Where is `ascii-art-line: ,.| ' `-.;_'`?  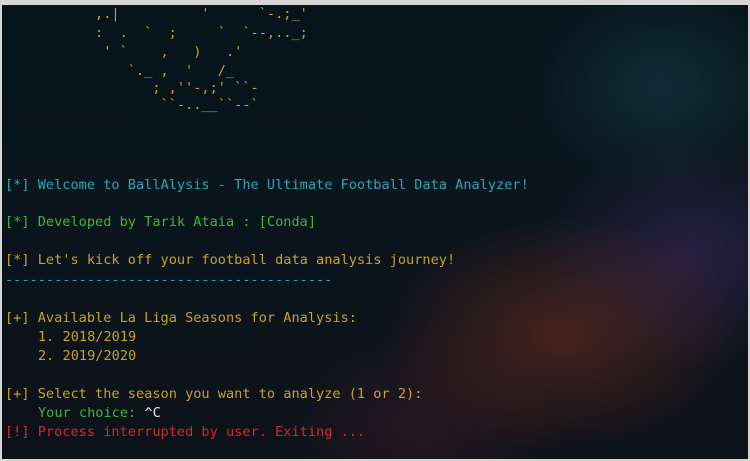
ascii-art-line: ,.| ' `-.;_' is located at coordinates (156, 14).